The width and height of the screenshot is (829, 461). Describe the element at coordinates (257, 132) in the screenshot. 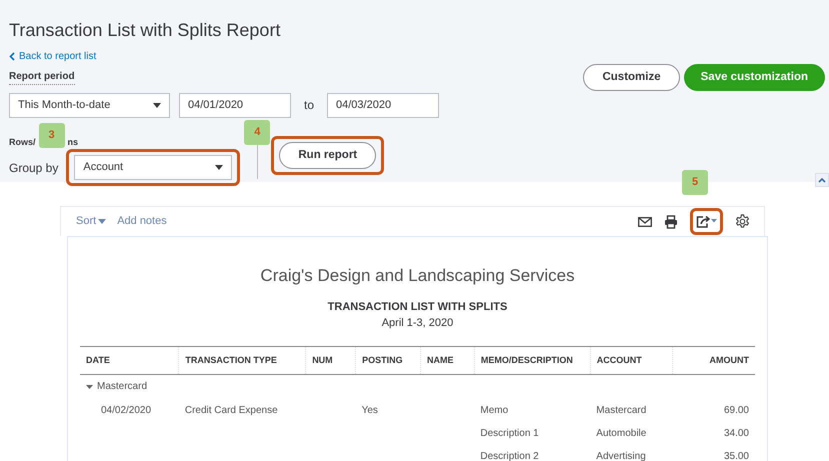

I see `step-number-badge: 4` at that location.